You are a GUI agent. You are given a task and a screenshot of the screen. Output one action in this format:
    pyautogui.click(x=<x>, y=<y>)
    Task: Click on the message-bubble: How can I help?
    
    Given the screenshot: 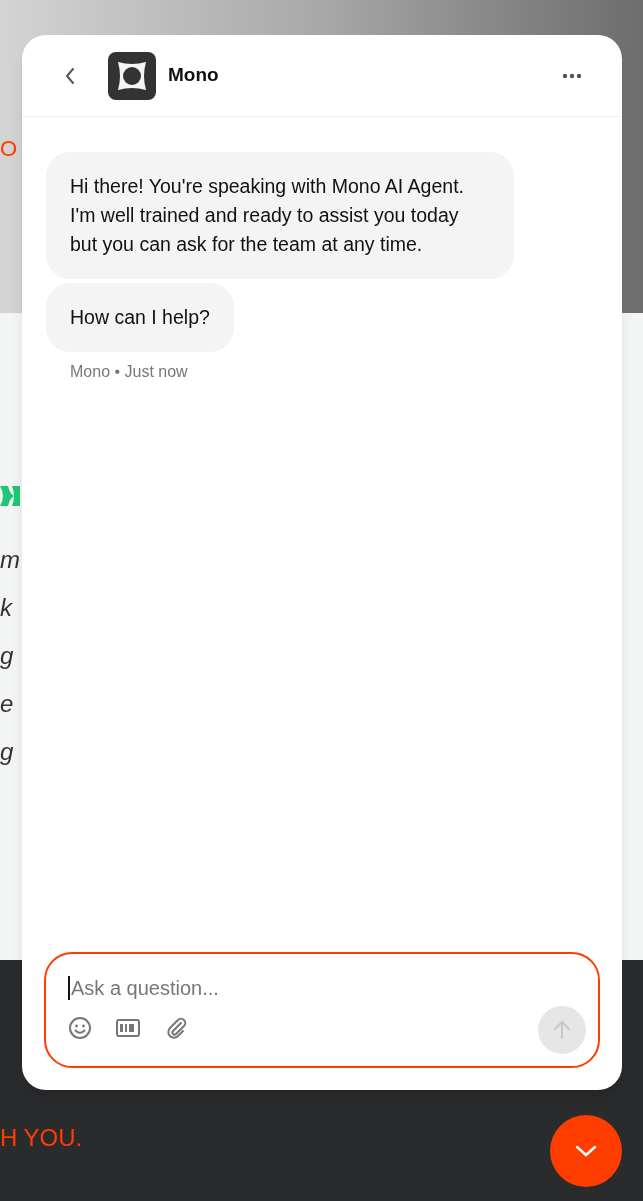 What is the action you would take?
    pyautogui.click(x=140, y=317)
    